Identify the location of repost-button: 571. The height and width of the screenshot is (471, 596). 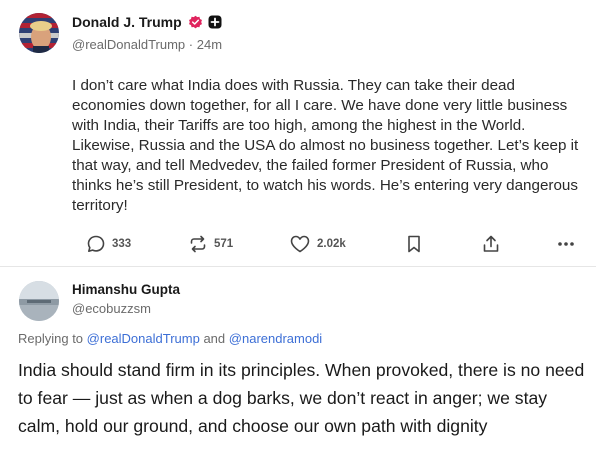
(210, 244).